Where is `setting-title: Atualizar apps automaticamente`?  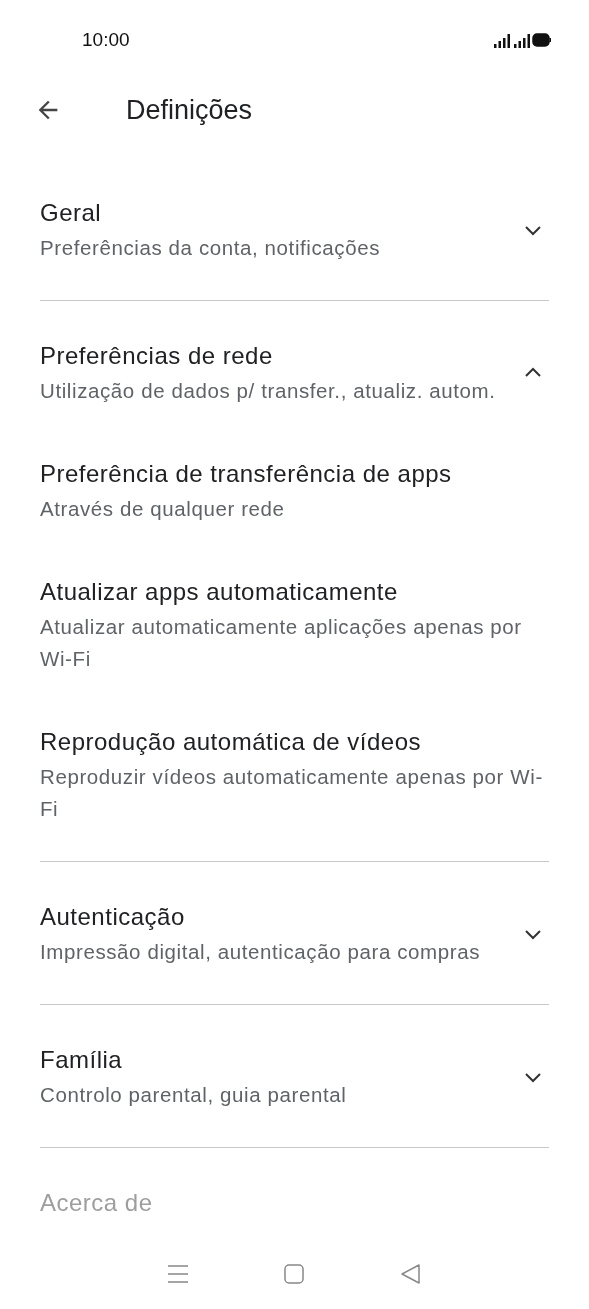 setting-title: Atualizar apps automaticamente is located at coordinates (294, 592).